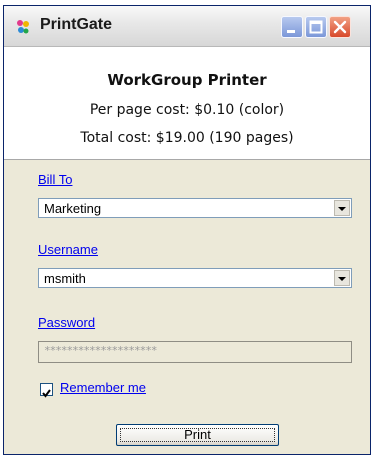 The width and height of the screenshot is (378, 462). Describe the element at coordinates (65, 278) in the screenshot. I see `username-value: msmith` at that location.